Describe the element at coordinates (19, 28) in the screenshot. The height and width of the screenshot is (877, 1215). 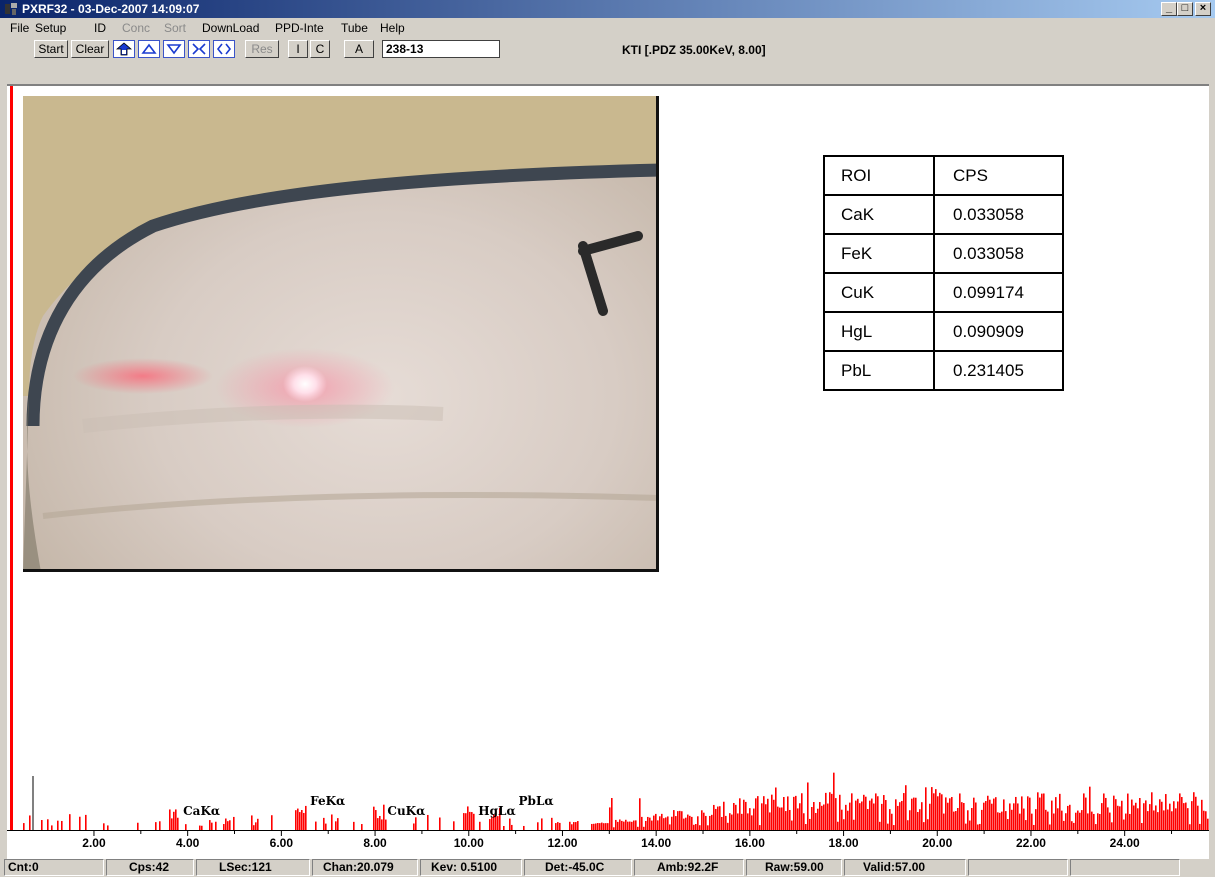
I see `menu-file: File` at that location.